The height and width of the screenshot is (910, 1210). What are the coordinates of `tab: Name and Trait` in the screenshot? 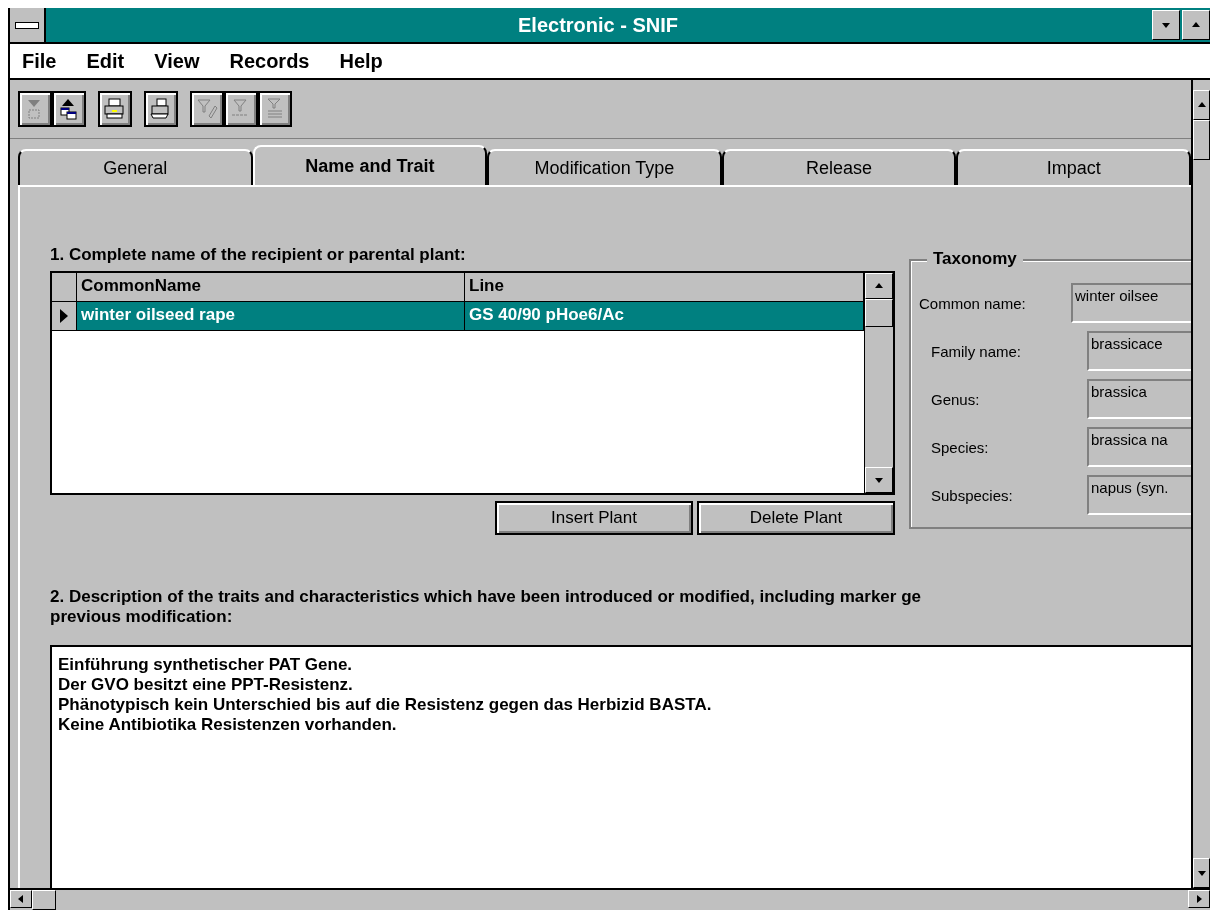 It's located at (370, 165).